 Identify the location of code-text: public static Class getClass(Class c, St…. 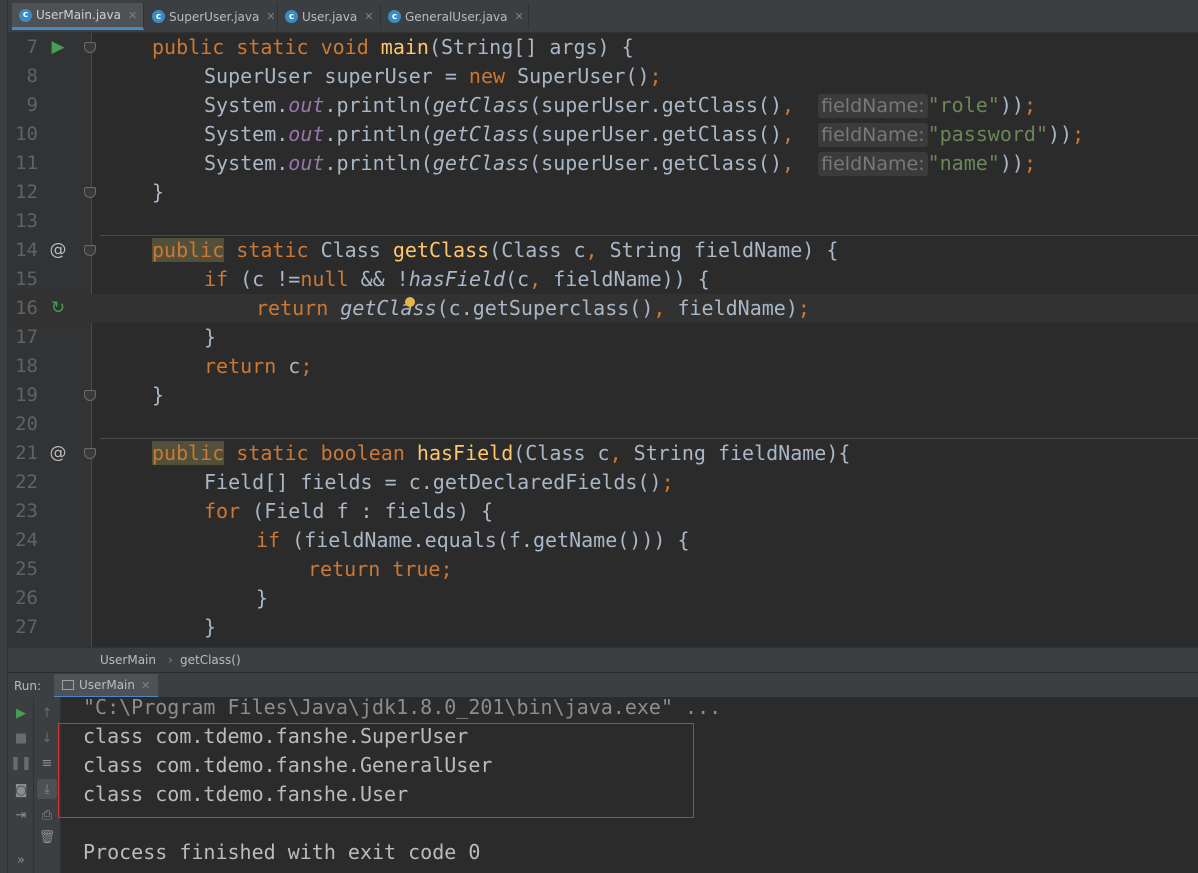
(495, 250).